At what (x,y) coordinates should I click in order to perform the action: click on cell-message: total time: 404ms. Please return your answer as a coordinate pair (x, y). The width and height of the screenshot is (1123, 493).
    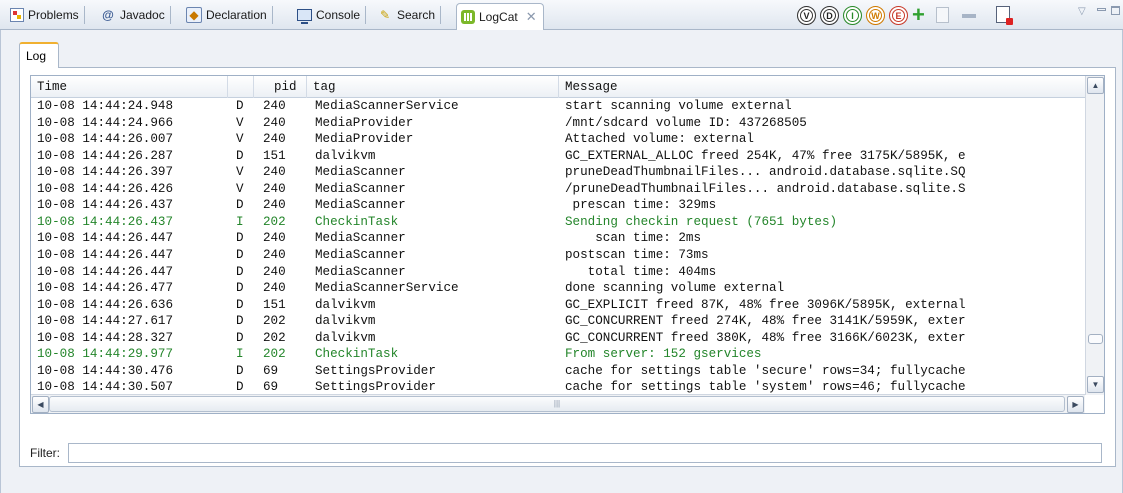
    Looking at the image, I should click on (641, 271).